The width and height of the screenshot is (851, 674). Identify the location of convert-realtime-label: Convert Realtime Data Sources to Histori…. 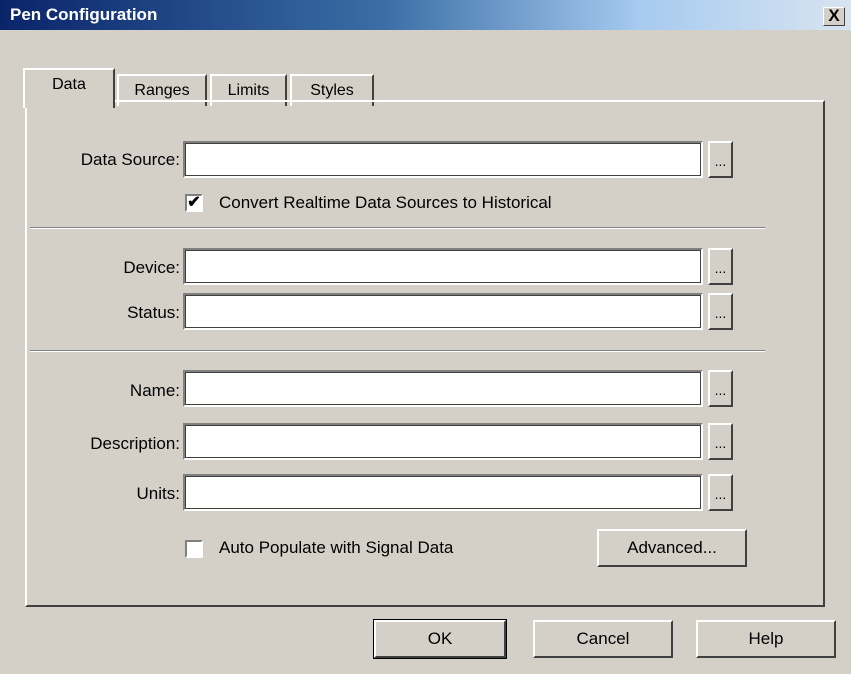
(385, 202).